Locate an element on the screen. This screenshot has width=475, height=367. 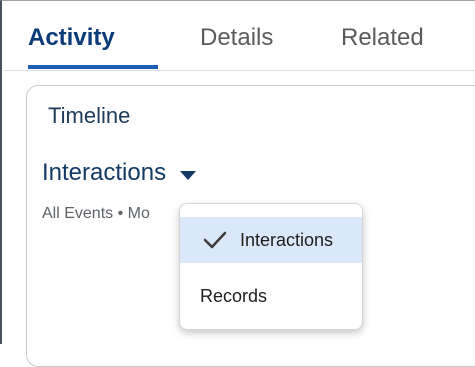
menu-item-interactions: Interactions is located at coordinates (271, 240).